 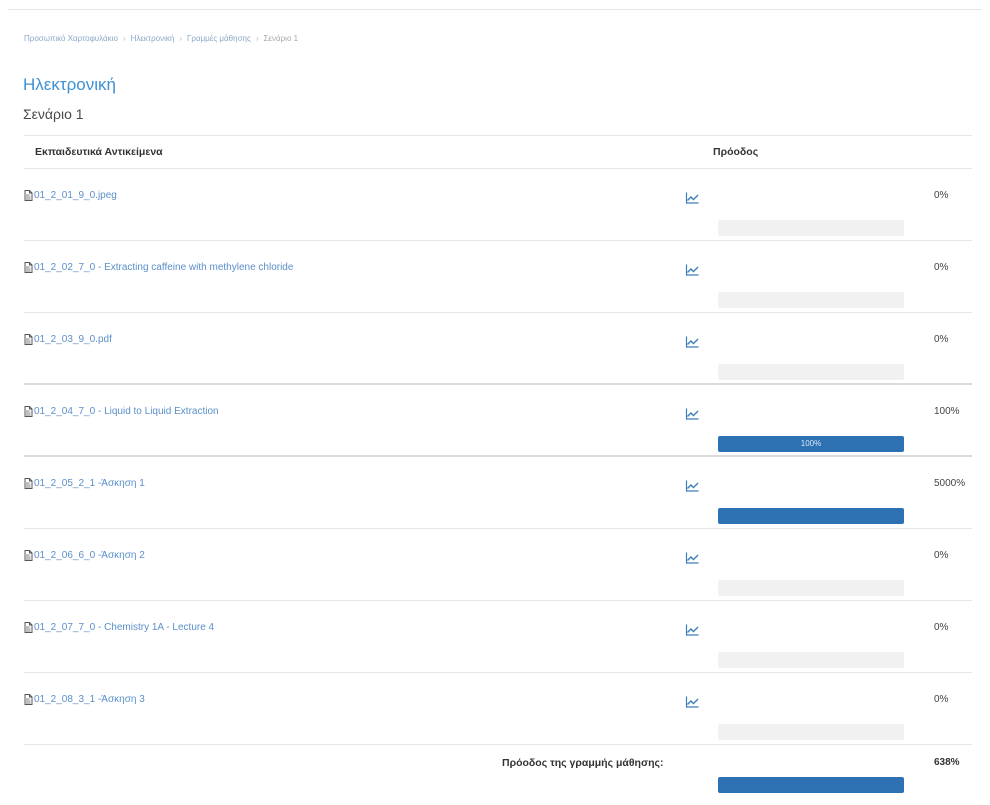 What do you see at coordinates (53, 114) in the screenshot?
I see `section-title: Σενάριο 1` at bounding box center [53, 114].